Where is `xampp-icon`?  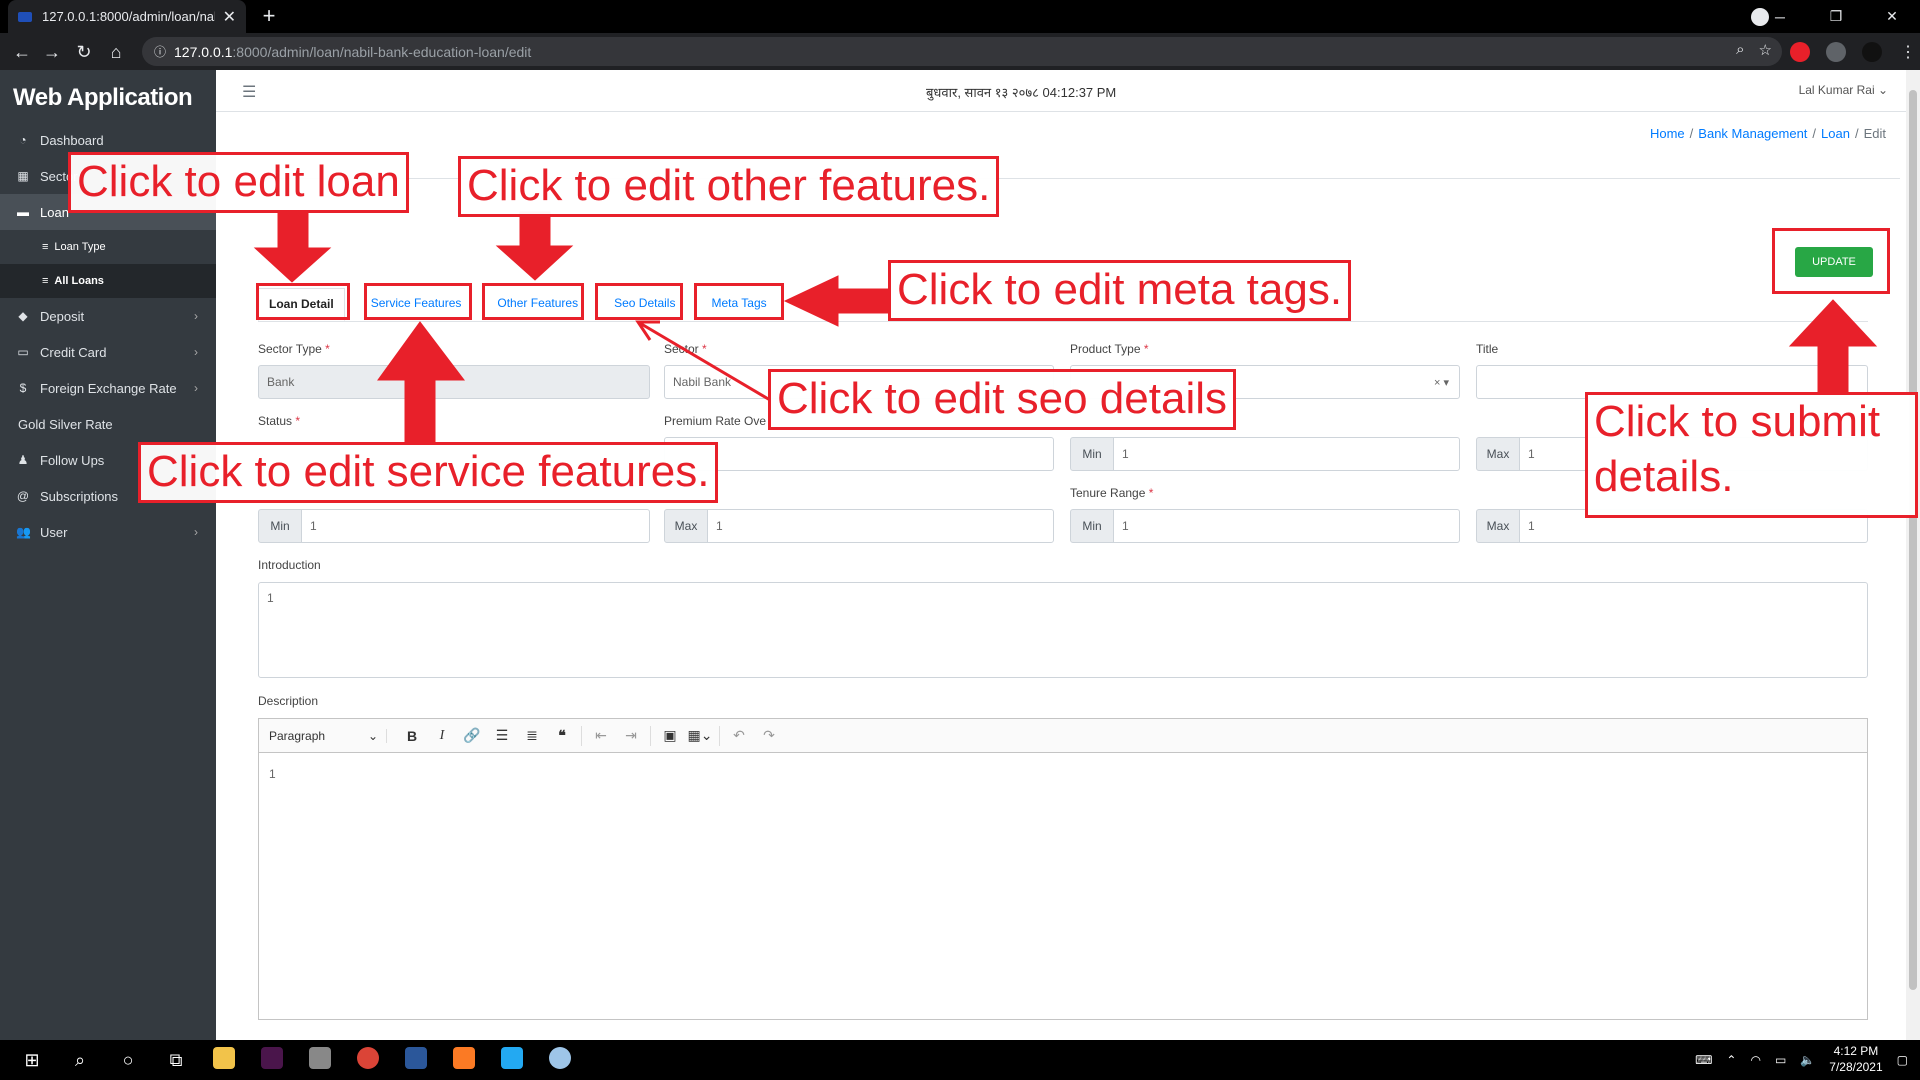
xampp-icon is located at coordinates (464, 1060).